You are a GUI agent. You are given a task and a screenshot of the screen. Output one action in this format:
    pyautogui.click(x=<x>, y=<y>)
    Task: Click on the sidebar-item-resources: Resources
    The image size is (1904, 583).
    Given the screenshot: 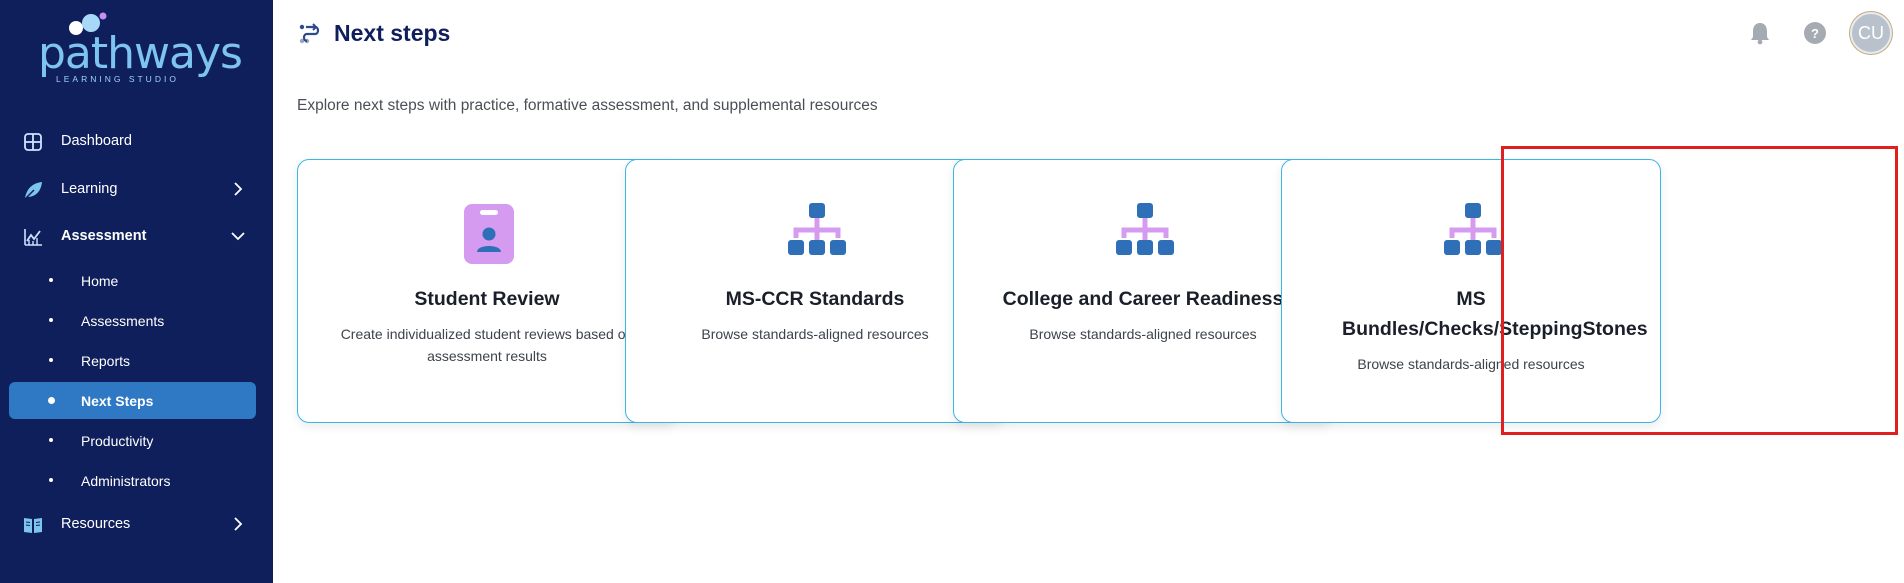 What is the action you would take?
    pyautogui.click(x=136, y=524)
    